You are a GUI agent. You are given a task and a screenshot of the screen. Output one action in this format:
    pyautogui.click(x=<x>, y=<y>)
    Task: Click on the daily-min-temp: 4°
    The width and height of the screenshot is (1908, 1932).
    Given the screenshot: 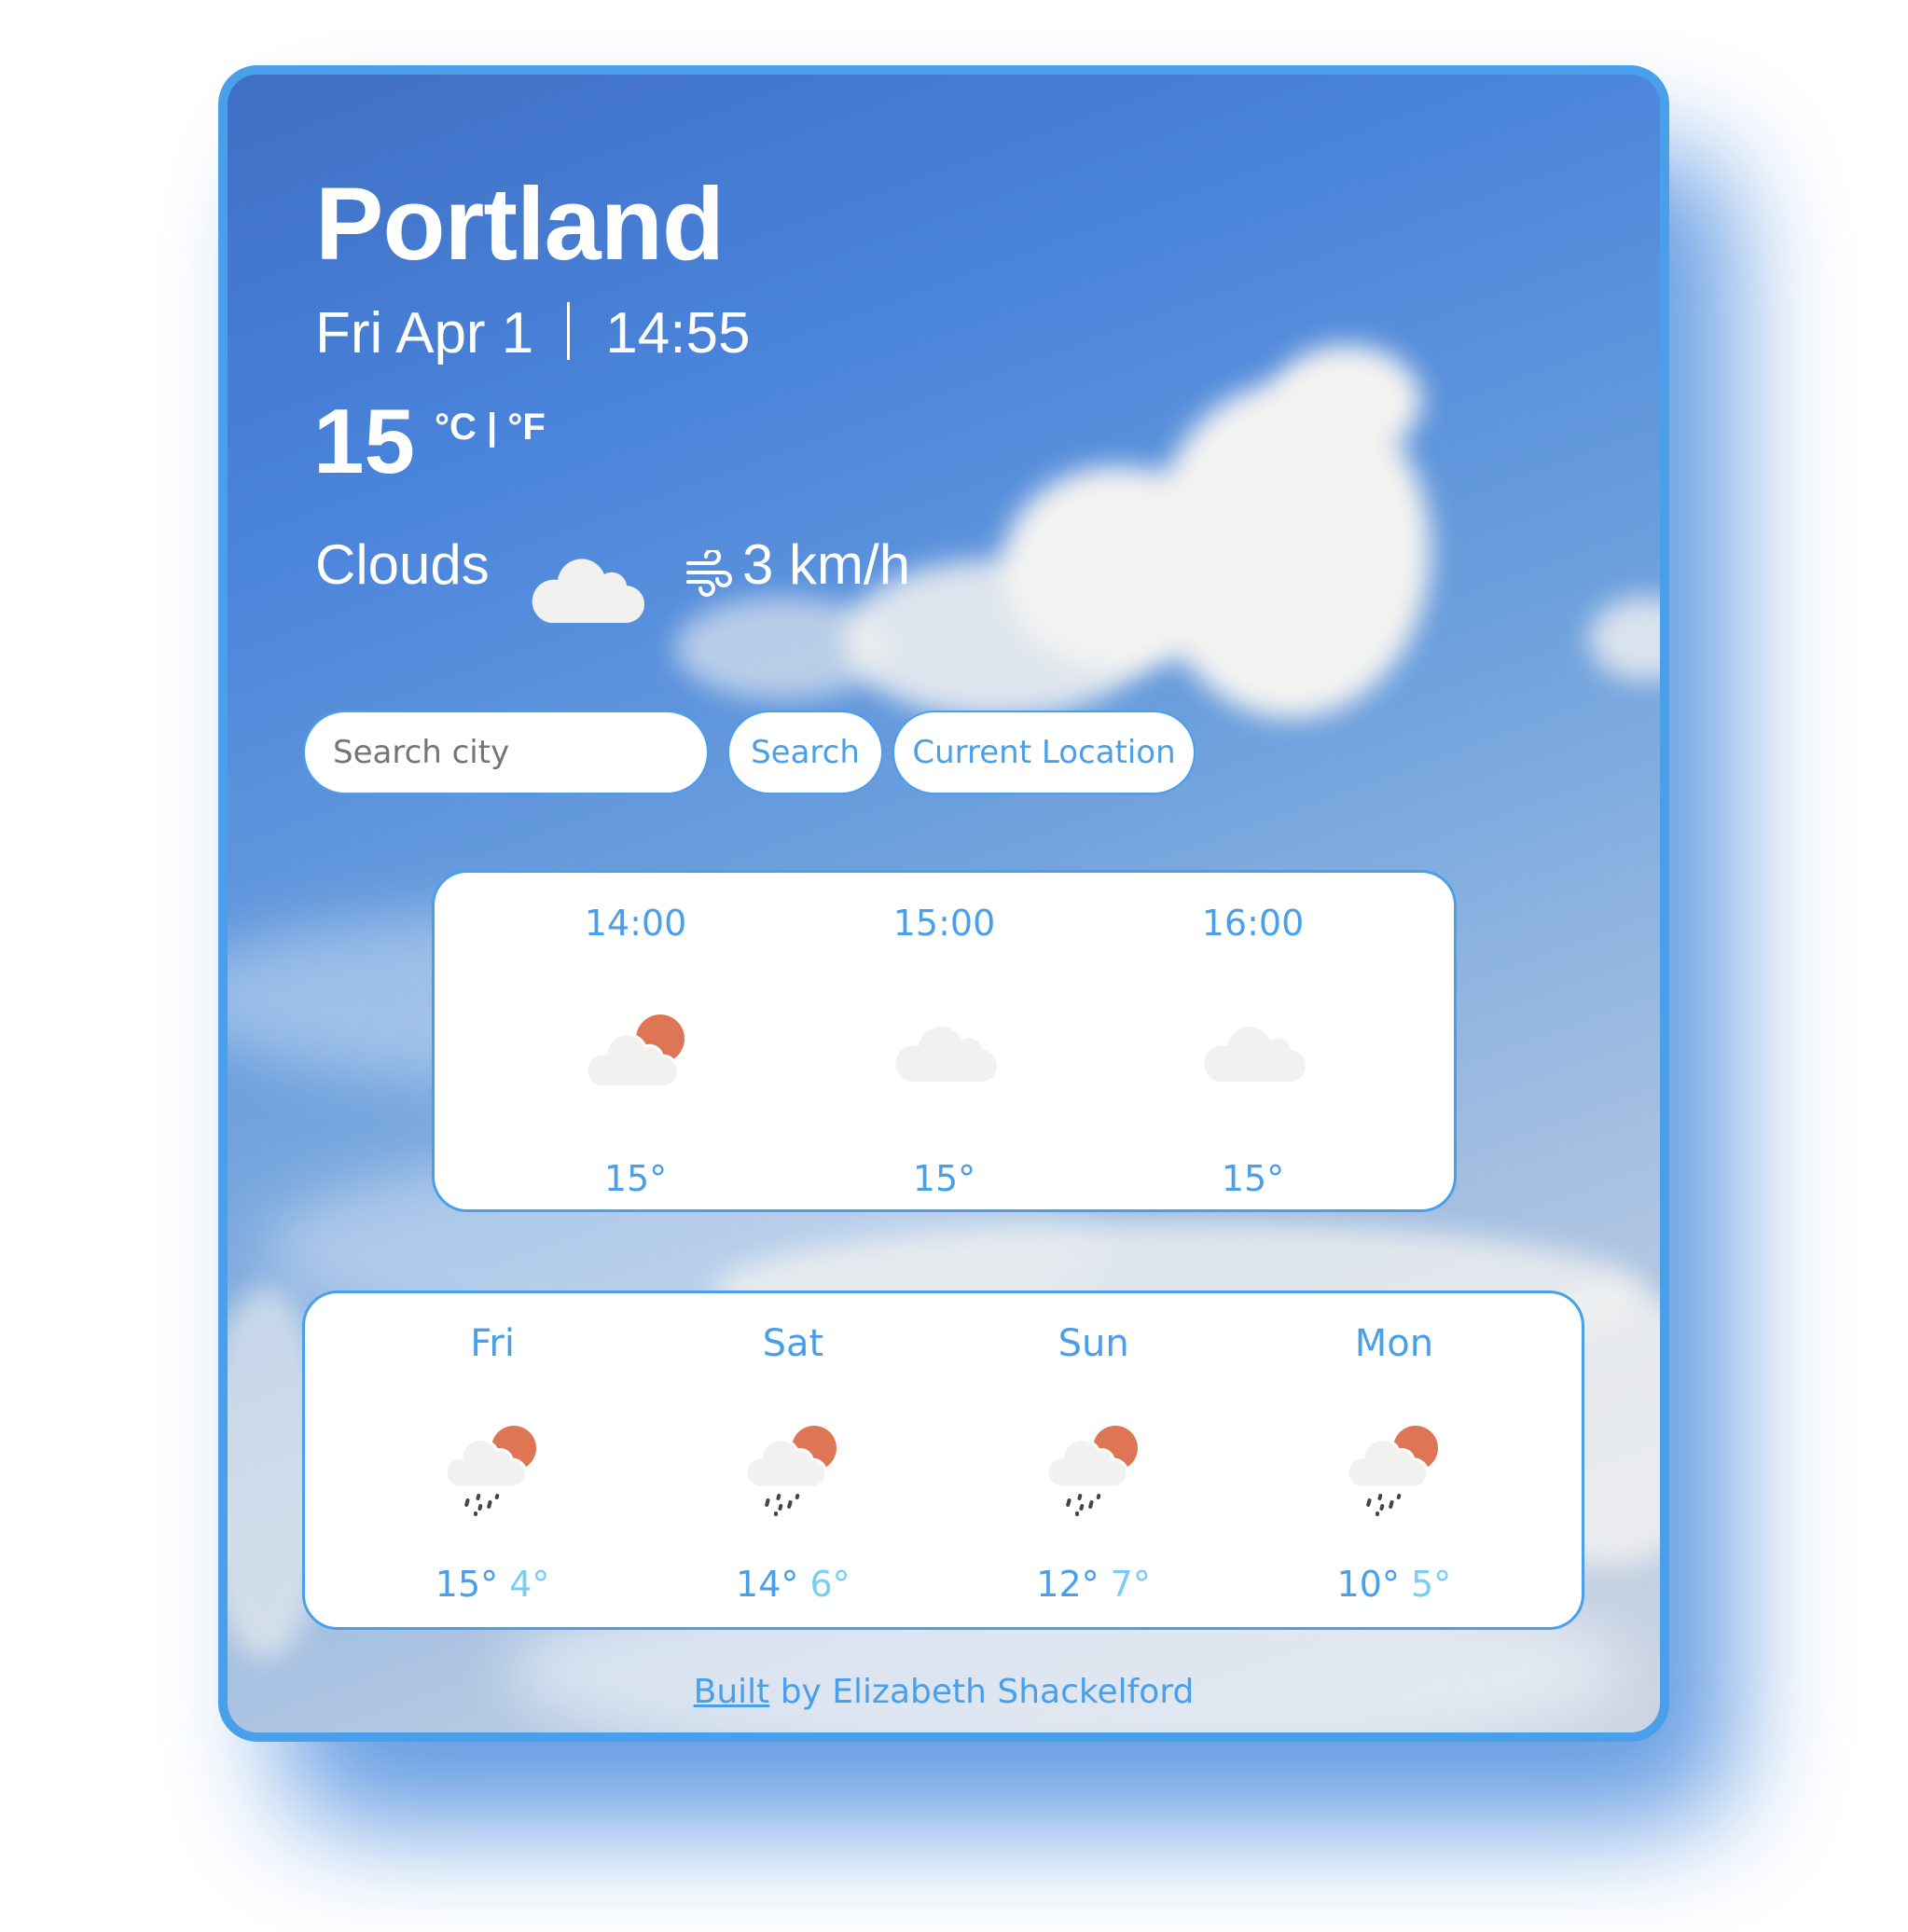 What is the action you would take?
    pyautogui.click(x=529, y=1585)
    